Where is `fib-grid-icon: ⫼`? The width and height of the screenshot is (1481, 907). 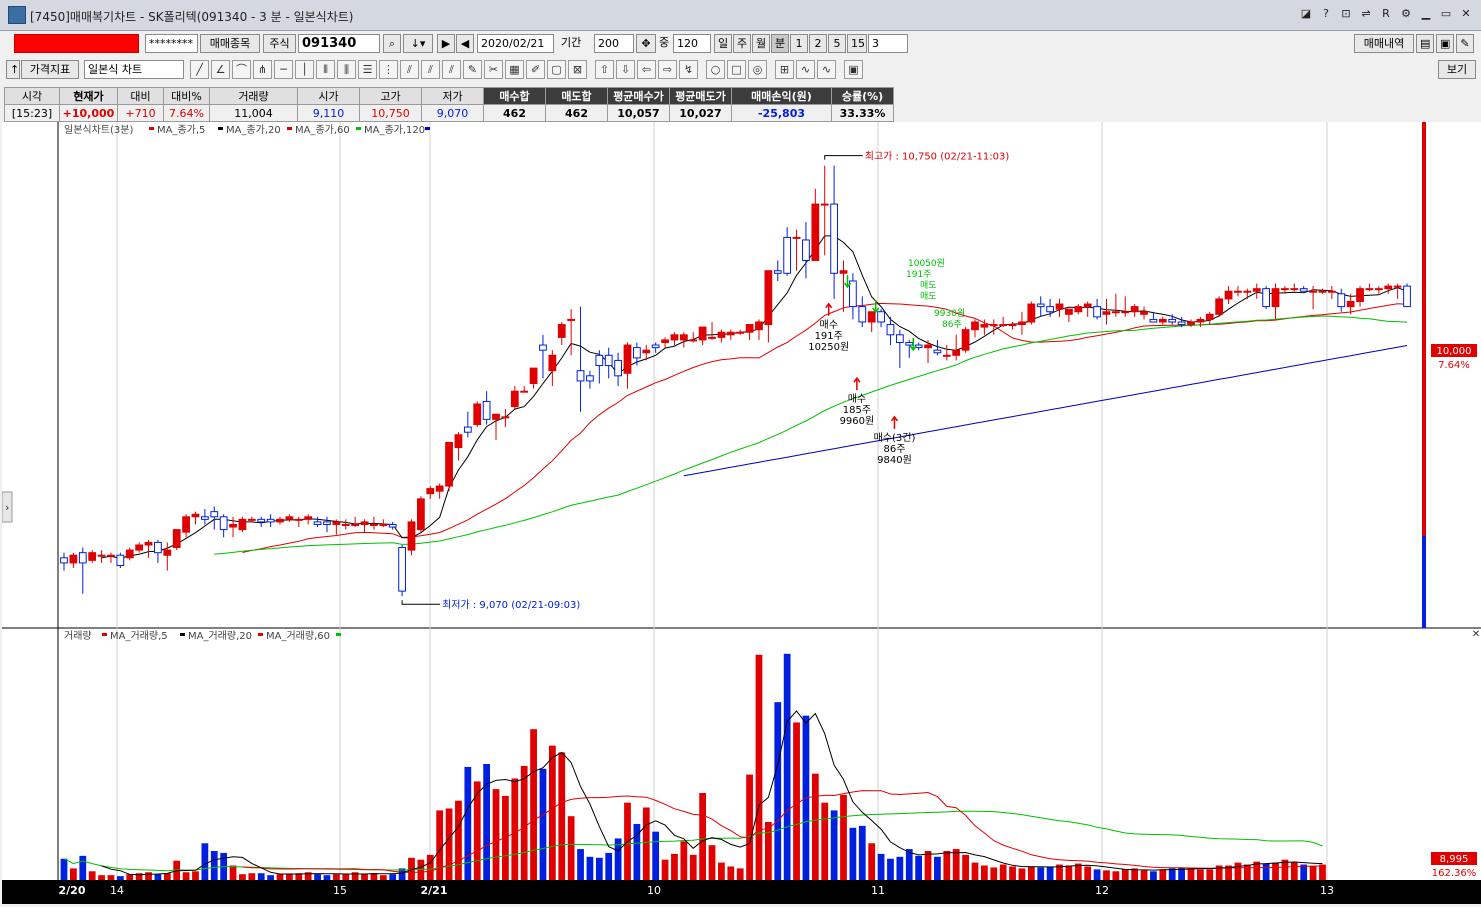 fib-grid-icon: ⫼ is located at coordinates (346, 69).